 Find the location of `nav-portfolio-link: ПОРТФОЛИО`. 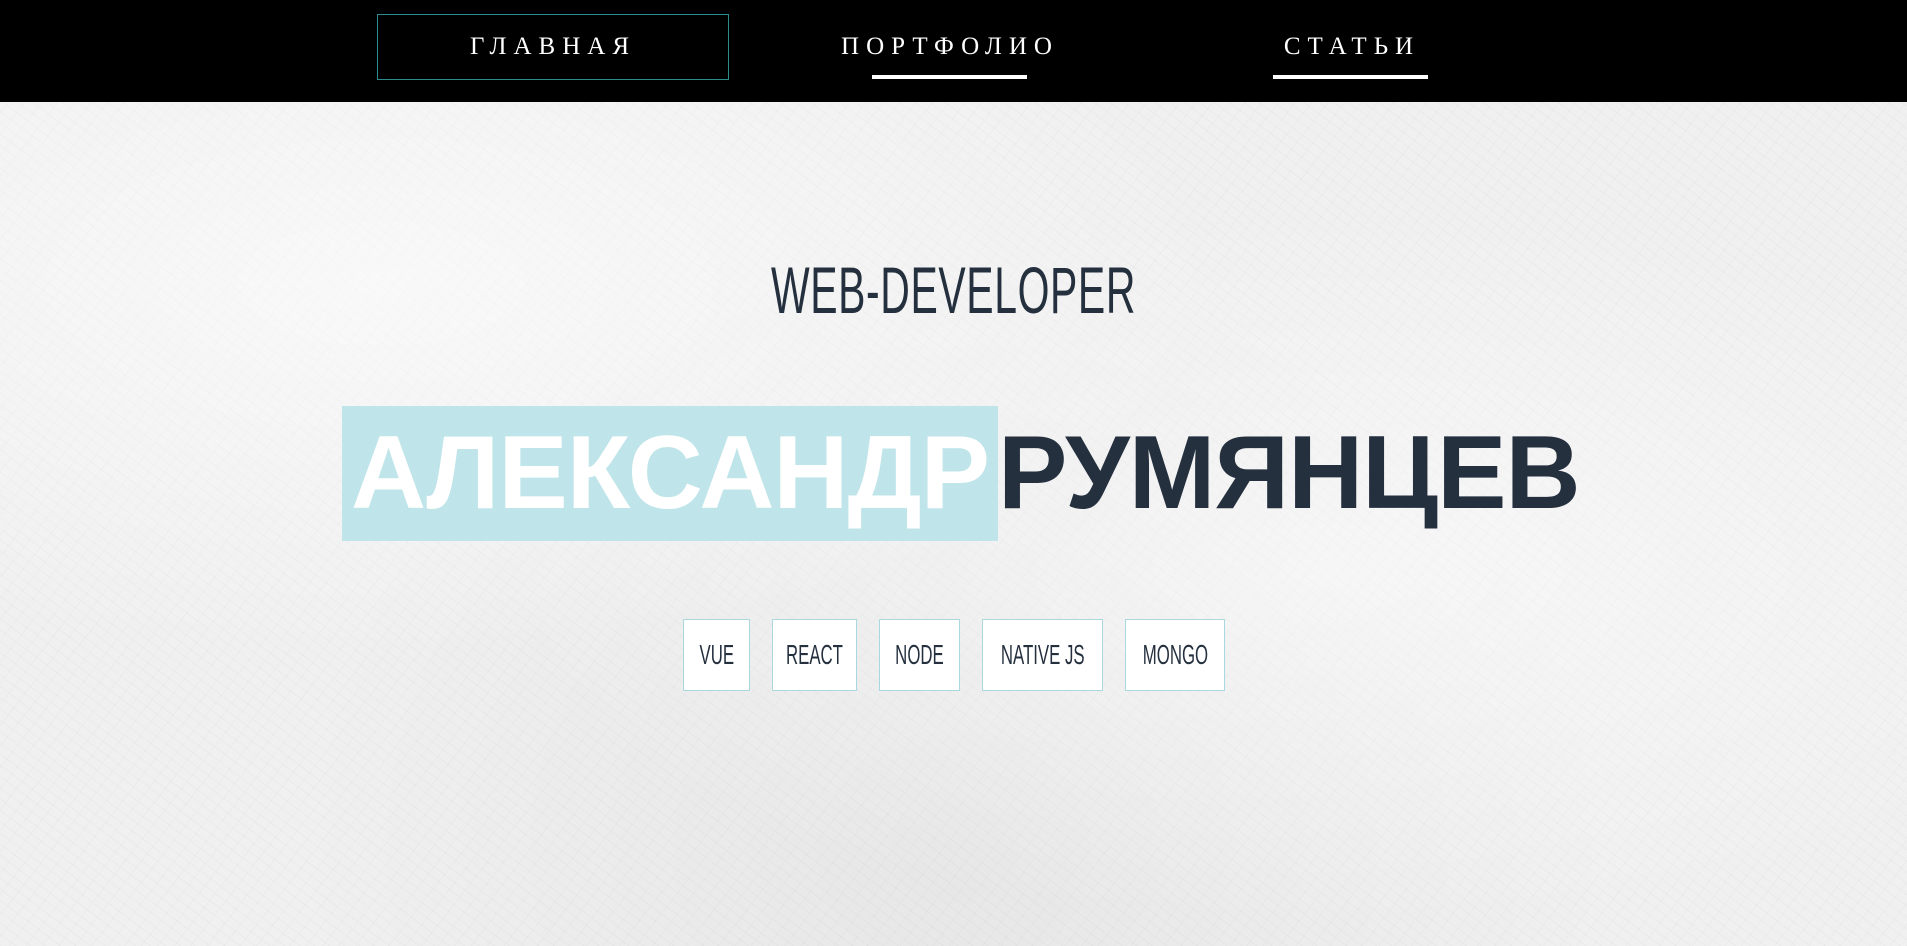

nav-portfolio-link: ПОРТФОЛИО is located at coordinates (950, 47).